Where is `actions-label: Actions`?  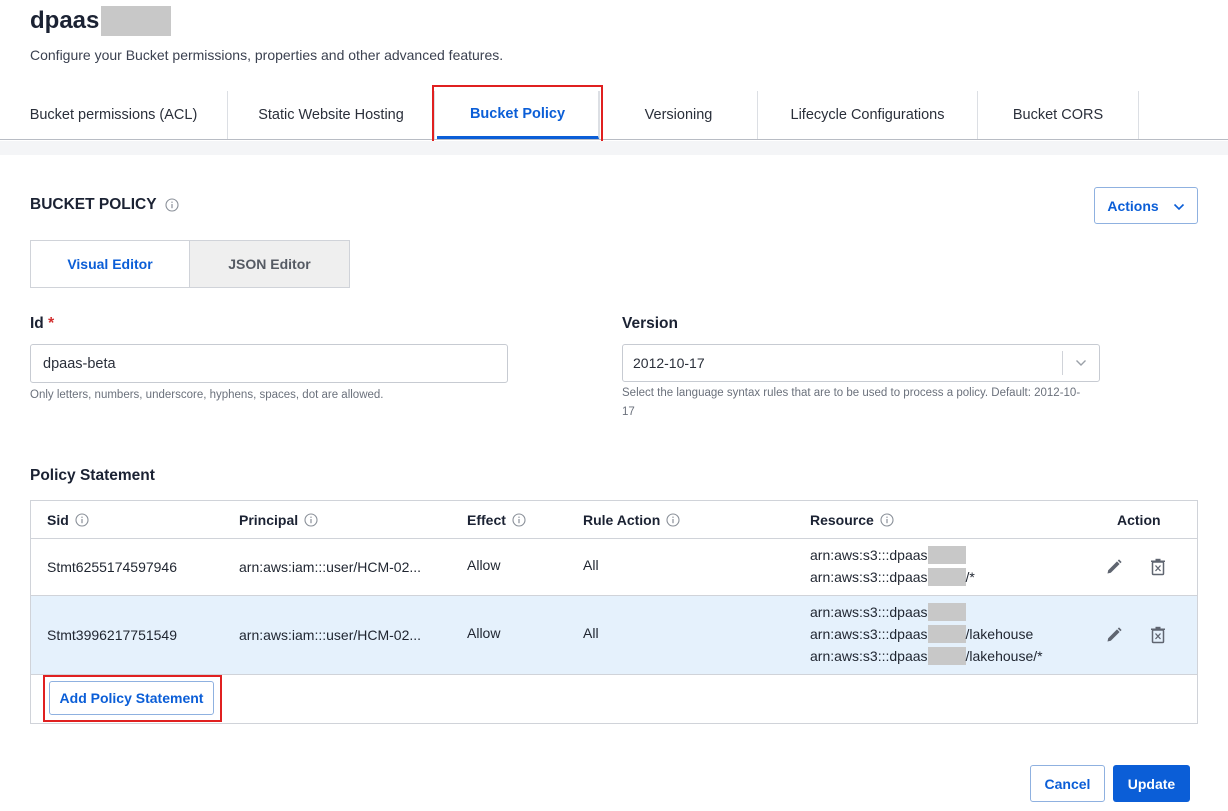 actions-label: Actions is located at coordinates (1133, 205).